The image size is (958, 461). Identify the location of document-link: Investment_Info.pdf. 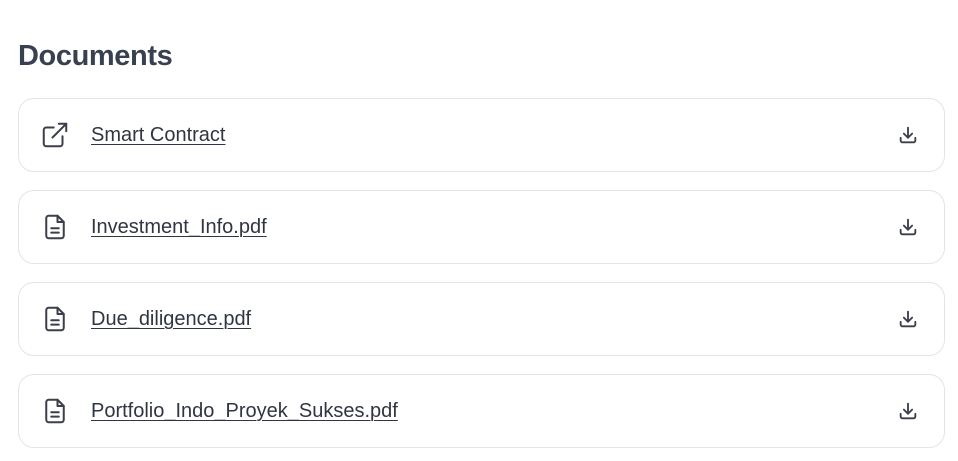
(493, 227).